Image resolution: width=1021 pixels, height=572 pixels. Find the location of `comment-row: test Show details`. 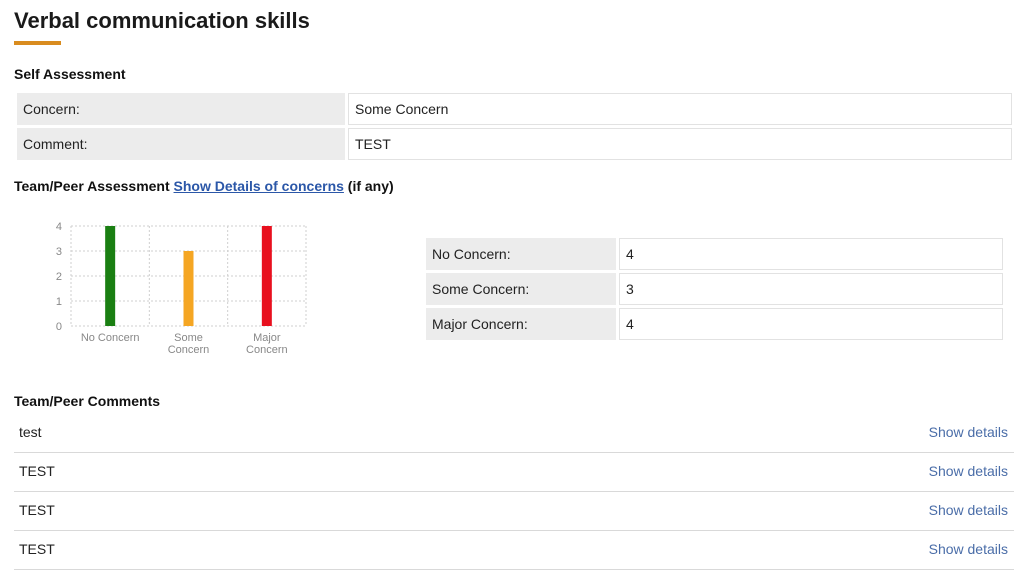

comment-row: test Show details is located at coordinates (514, 433).